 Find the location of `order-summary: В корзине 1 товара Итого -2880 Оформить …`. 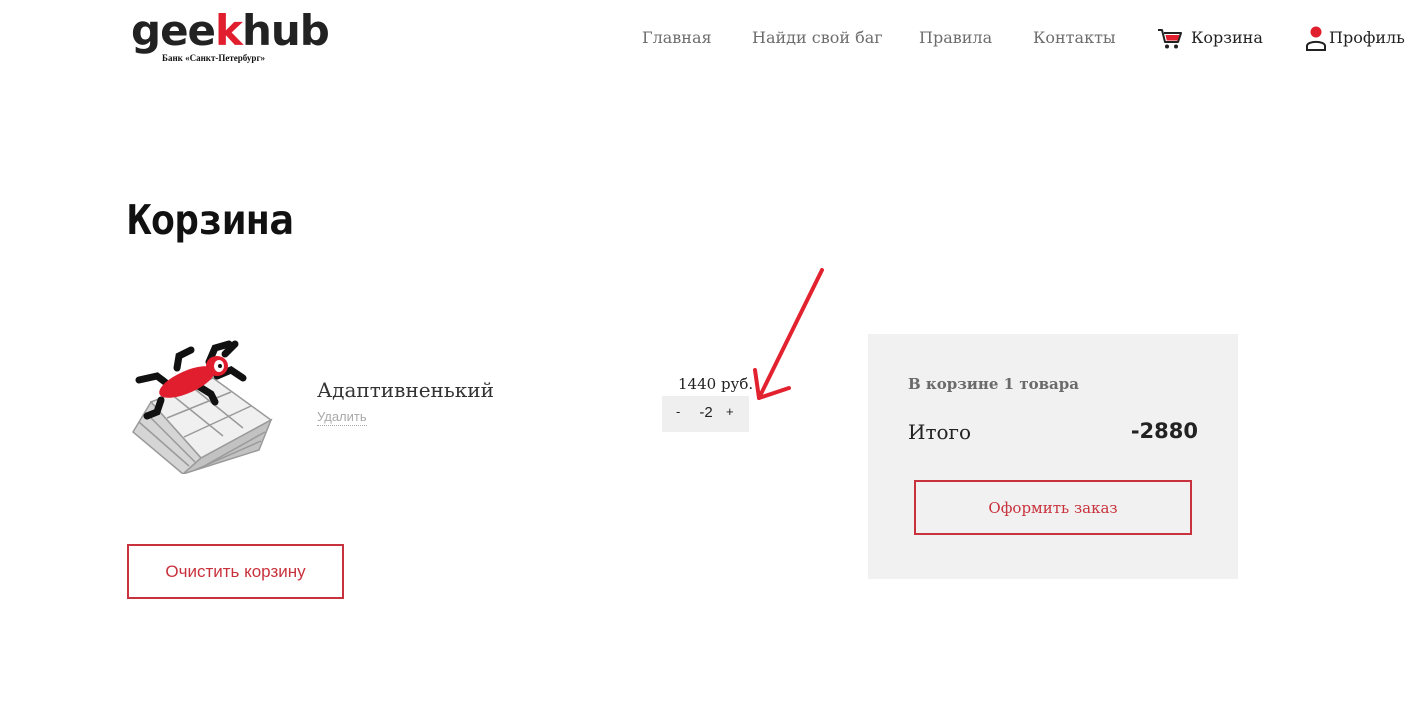

order-summary: В корзине 1 товара Итого -2880 Оформить … is located at coordinates (1053, 456).